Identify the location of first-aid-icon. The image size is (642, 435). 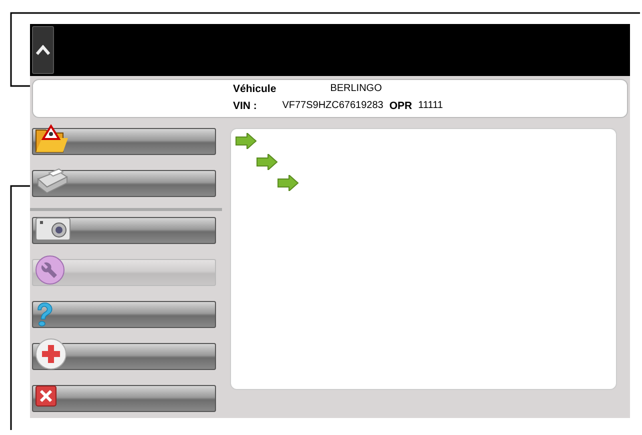
(51, 354).